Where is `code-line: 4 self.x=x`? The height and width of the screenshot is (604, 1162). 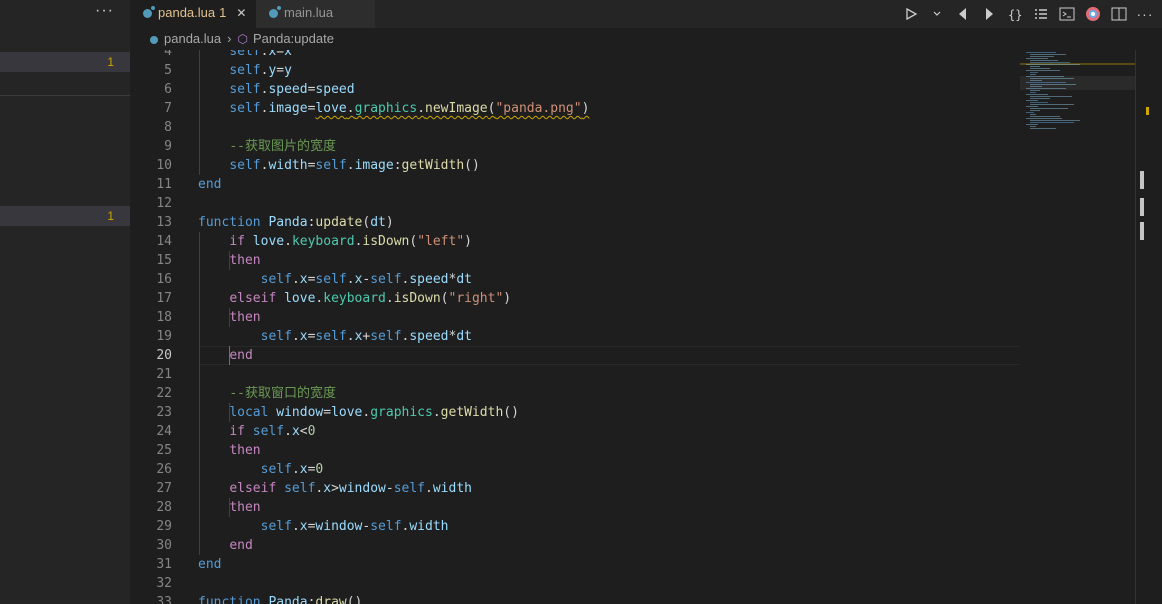 code-line: 4 self.x=x is located at coordinates (575, 55).